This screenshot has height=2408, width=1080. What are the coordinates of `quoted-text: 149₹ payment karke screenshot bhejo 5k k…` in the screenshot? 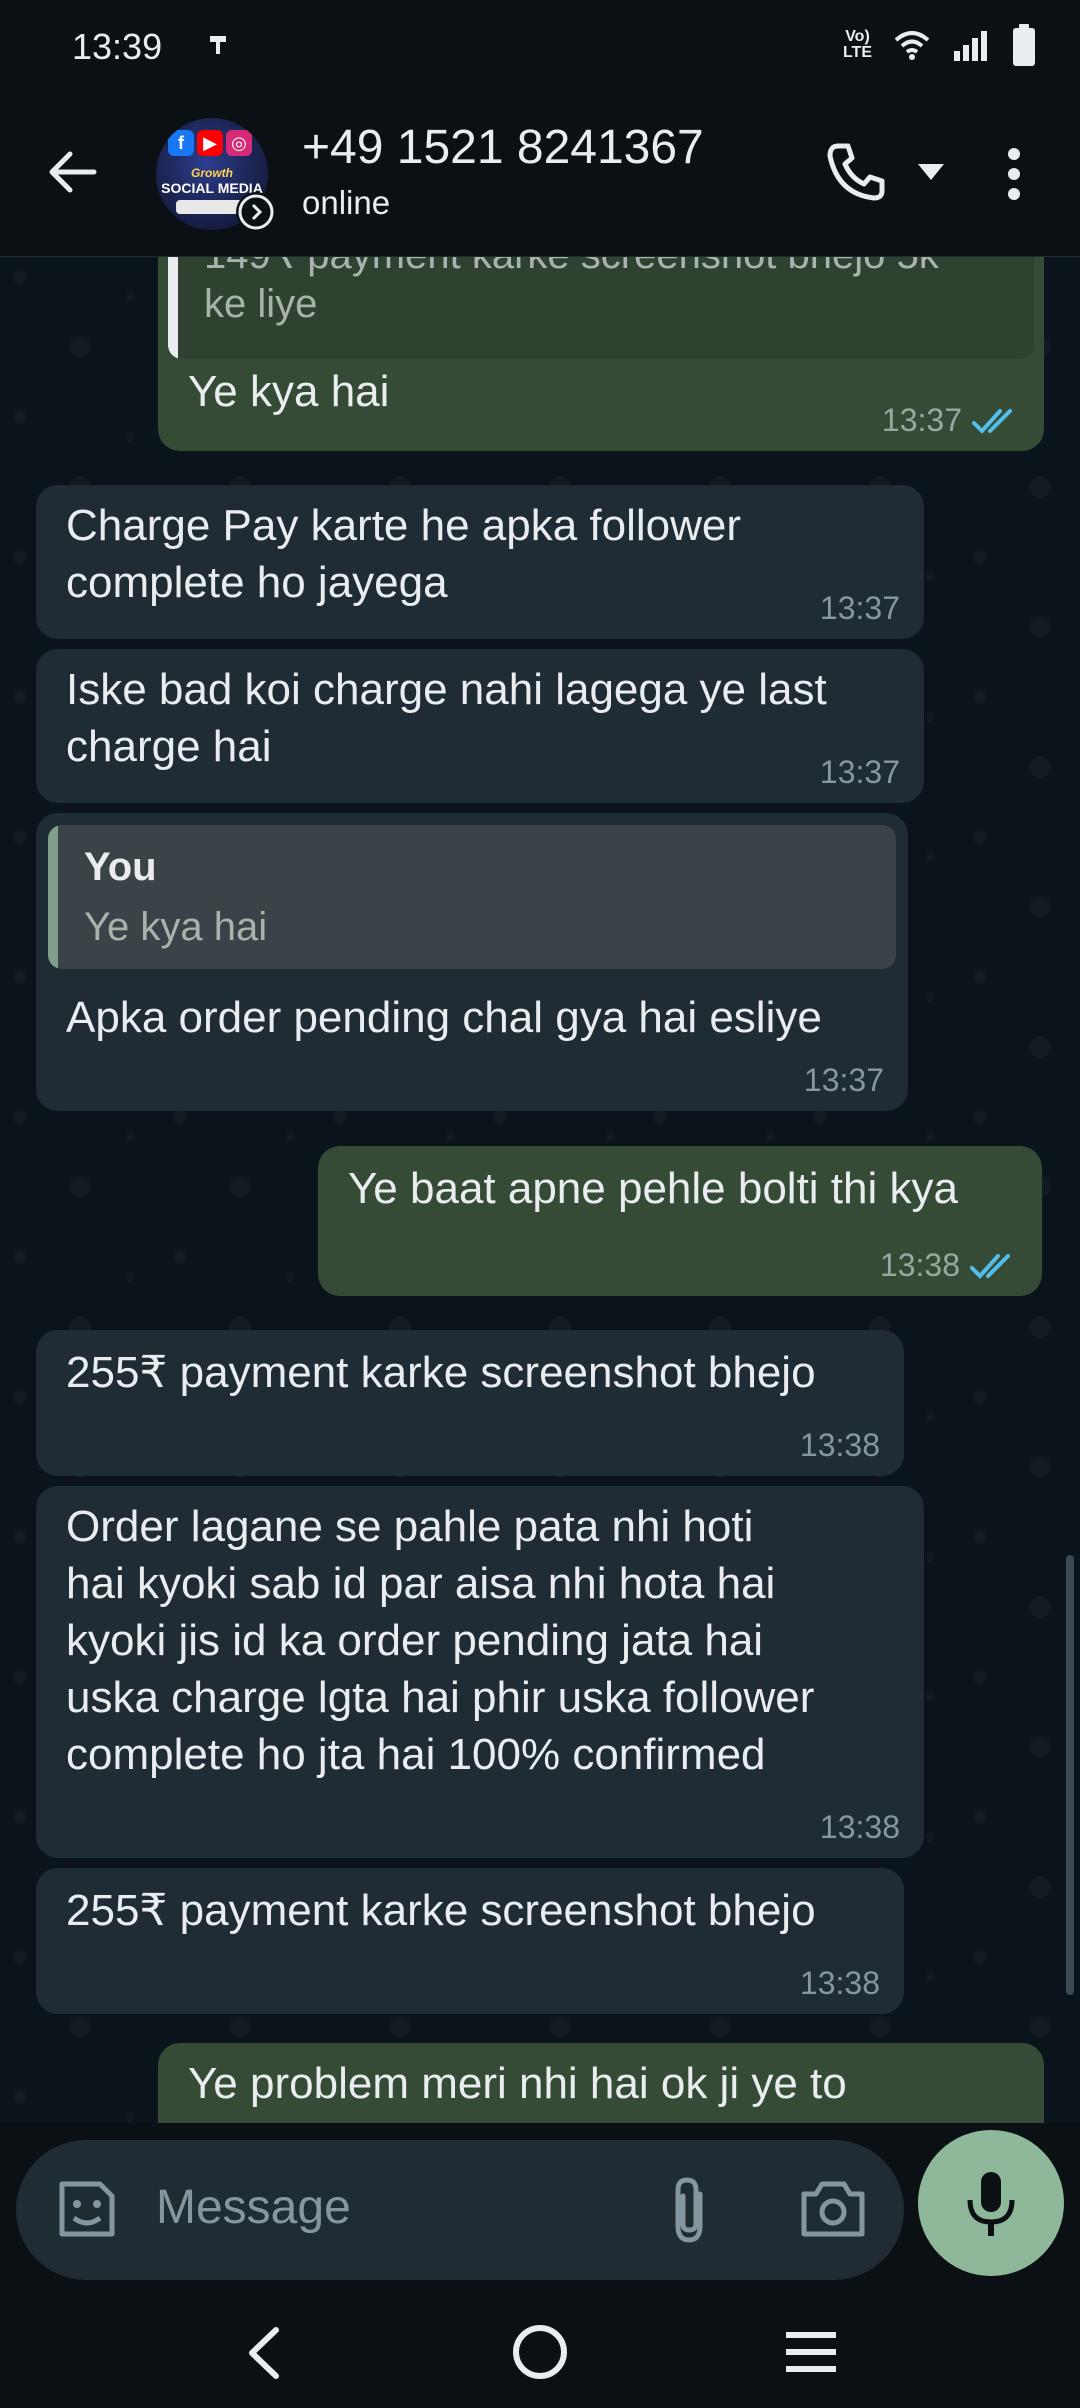 It's located at (571, 291).